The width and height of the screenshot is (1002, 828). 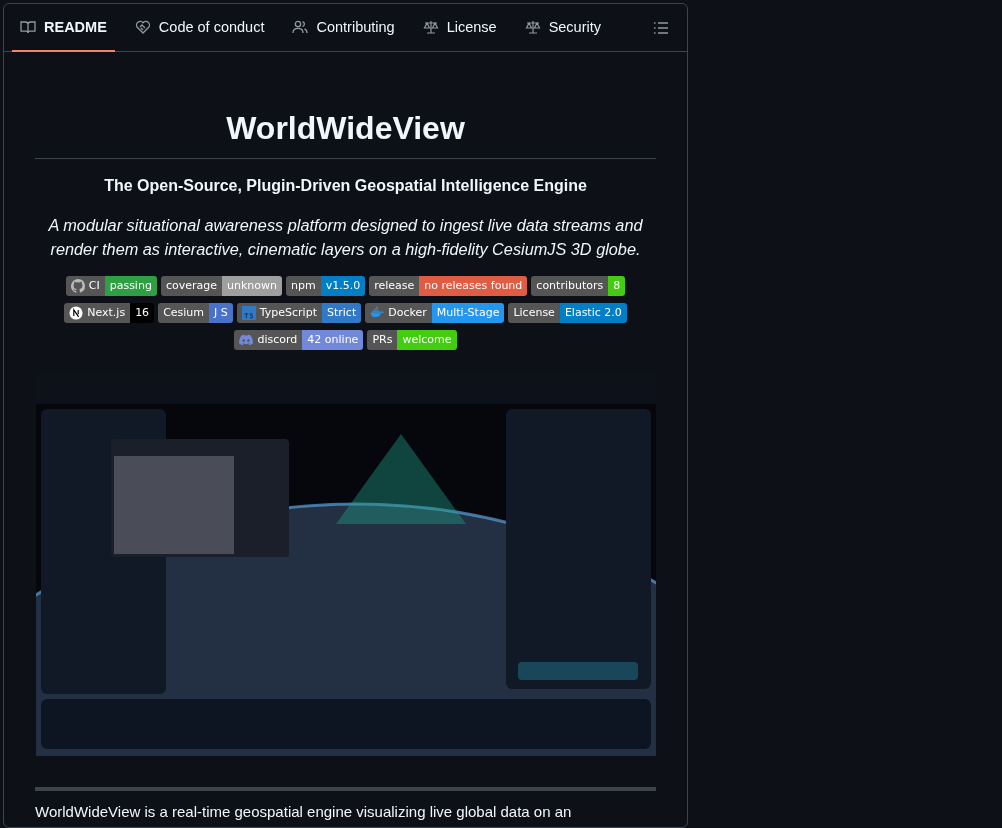 I want to click on badge-value: 8, so click(x=617, y=285).